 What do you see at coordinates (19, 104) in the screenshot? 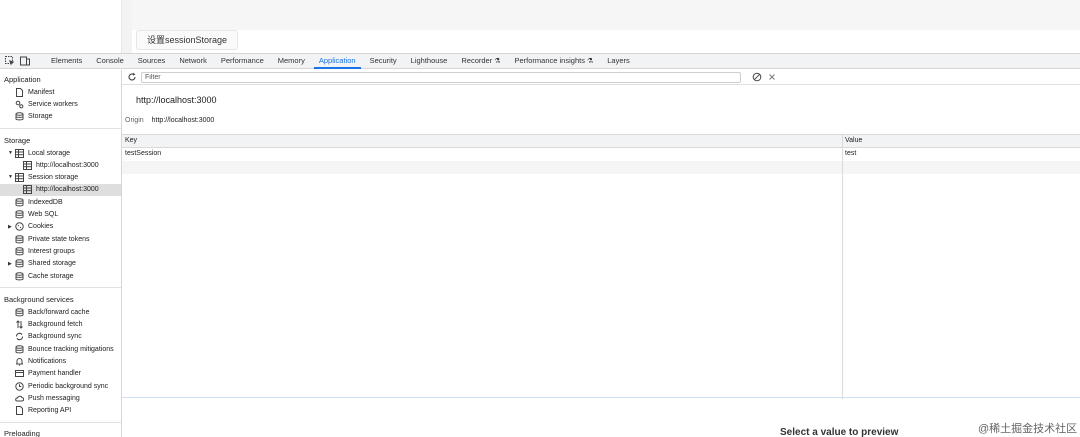
I see `gears-icon` at bounding box center [19, 104].